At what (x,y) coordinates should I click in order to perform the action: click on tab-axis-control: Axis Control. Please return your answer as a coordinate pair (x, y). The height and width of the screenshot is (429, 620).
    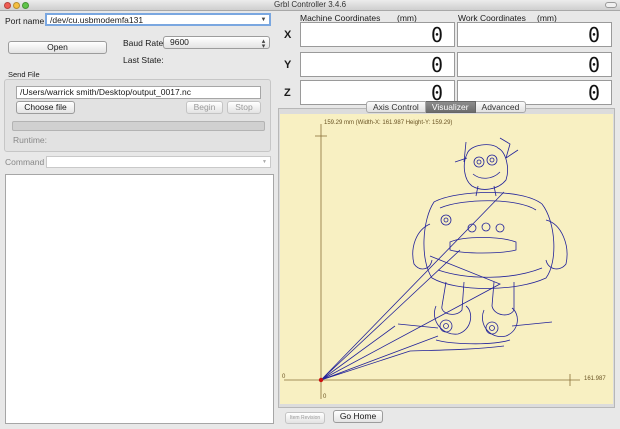
    Looking at the image, I should click on (396, 107).